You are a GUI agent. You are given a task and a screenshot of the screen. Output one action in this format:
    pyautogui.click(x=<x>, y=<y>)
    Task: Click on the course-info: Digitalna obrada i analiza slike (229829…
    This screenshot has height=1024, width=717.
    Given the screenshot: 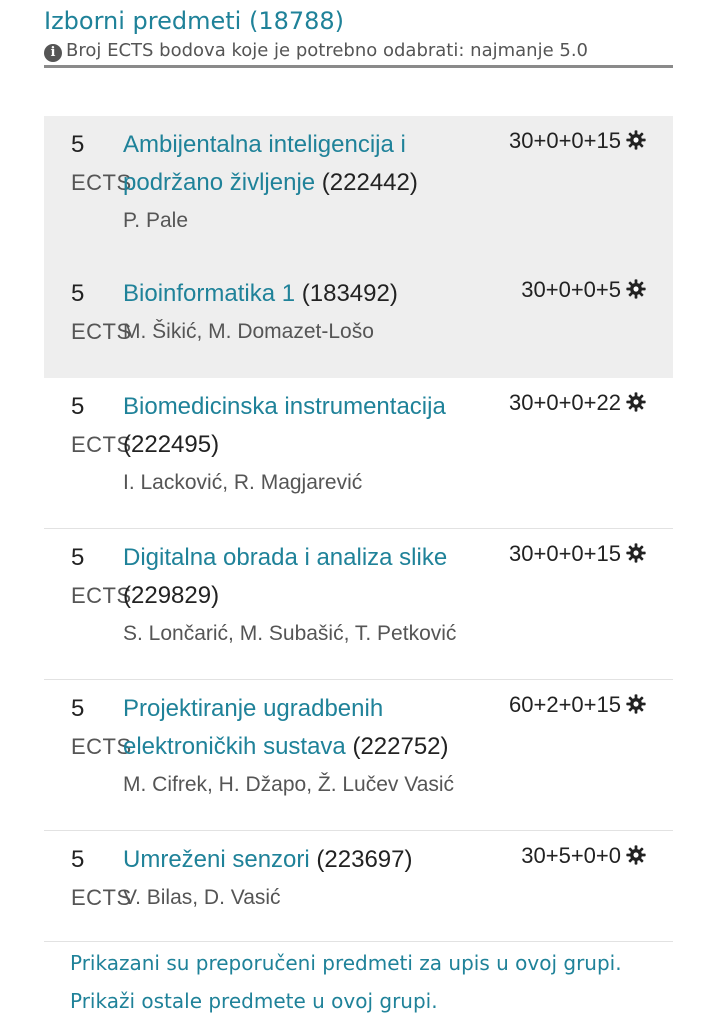 What is the action you would take?
    pyautogui.click(x=290, y=596)
    